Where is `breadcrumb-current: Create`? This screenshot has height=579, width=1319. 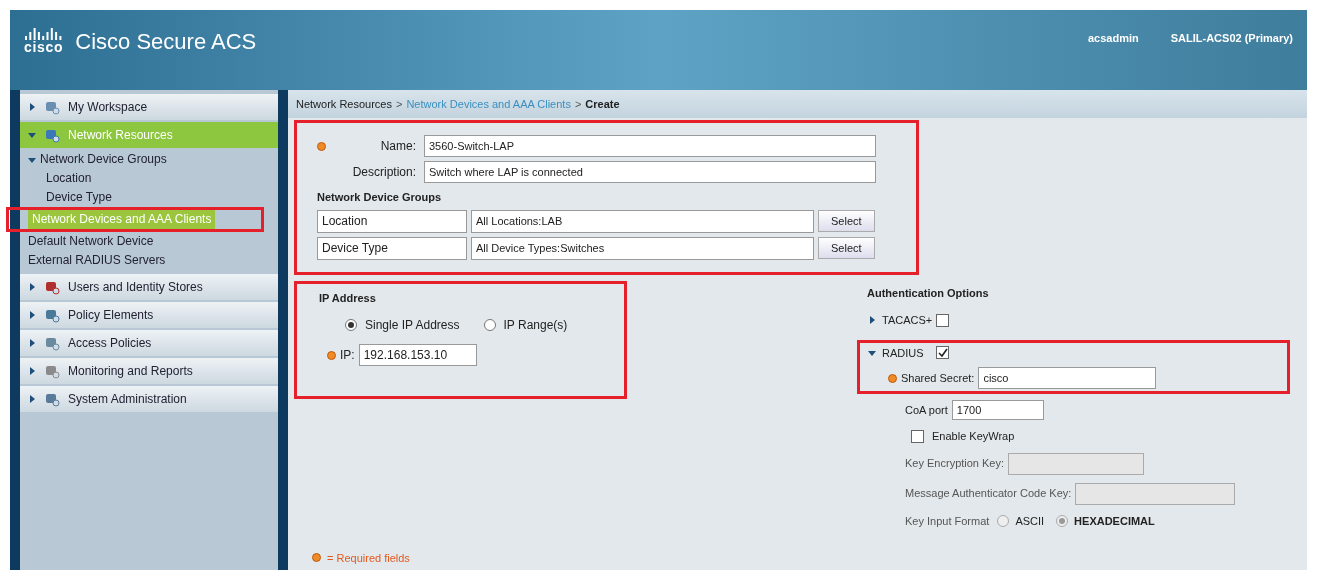 breadcrumb-current: Create is located at coordinates (602, 104).